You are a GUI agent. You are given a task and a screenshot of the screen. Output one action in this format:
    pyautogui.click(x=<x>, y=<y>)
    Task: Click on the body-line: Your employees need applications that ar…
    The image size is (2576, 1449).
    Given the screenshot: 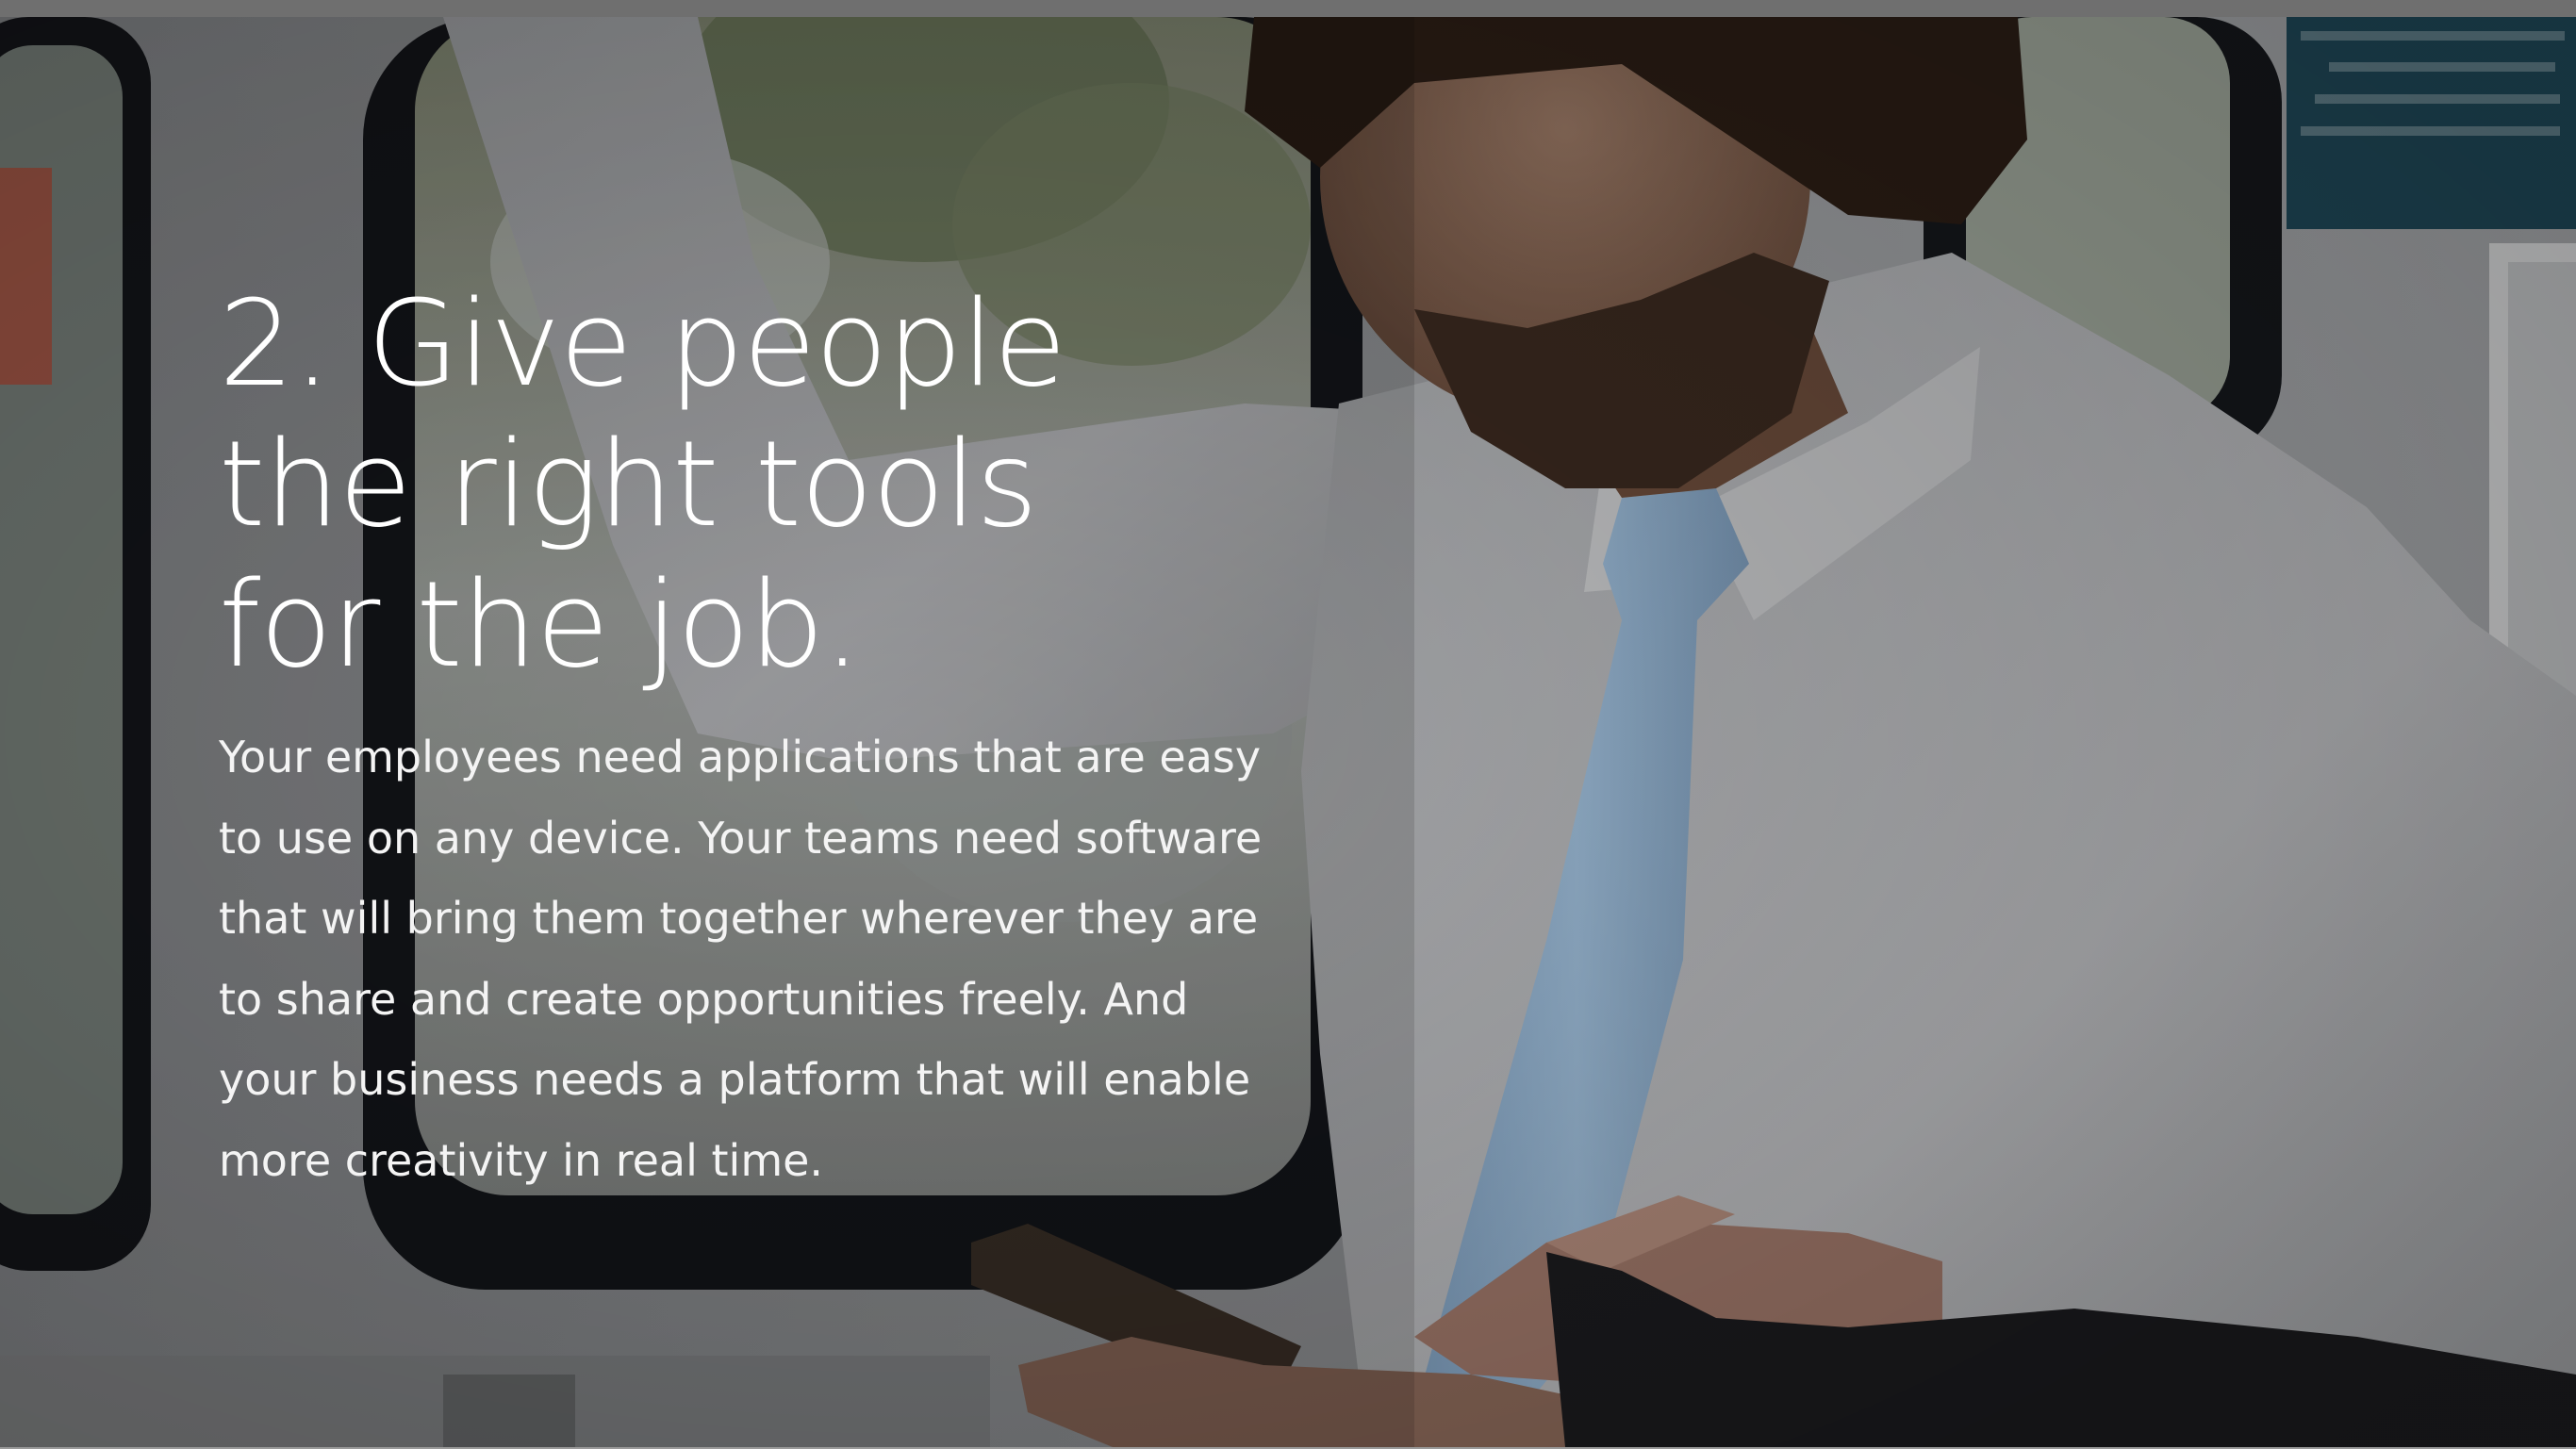 What is the action you would take?
    pyautogui.click(x=740, y=757)
    